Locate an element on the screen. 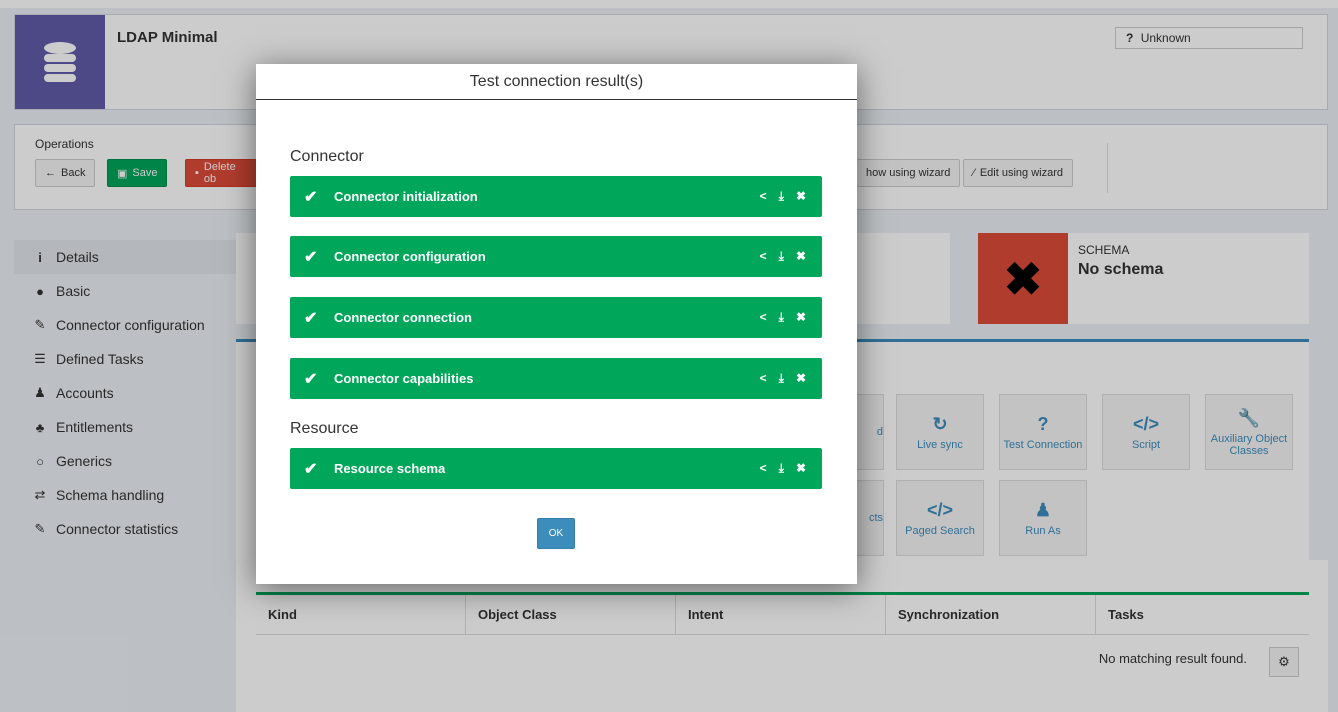  result-connector-connection: ✔ Connector connection < ⤓ ✖ is located at coordinates (556, 317).